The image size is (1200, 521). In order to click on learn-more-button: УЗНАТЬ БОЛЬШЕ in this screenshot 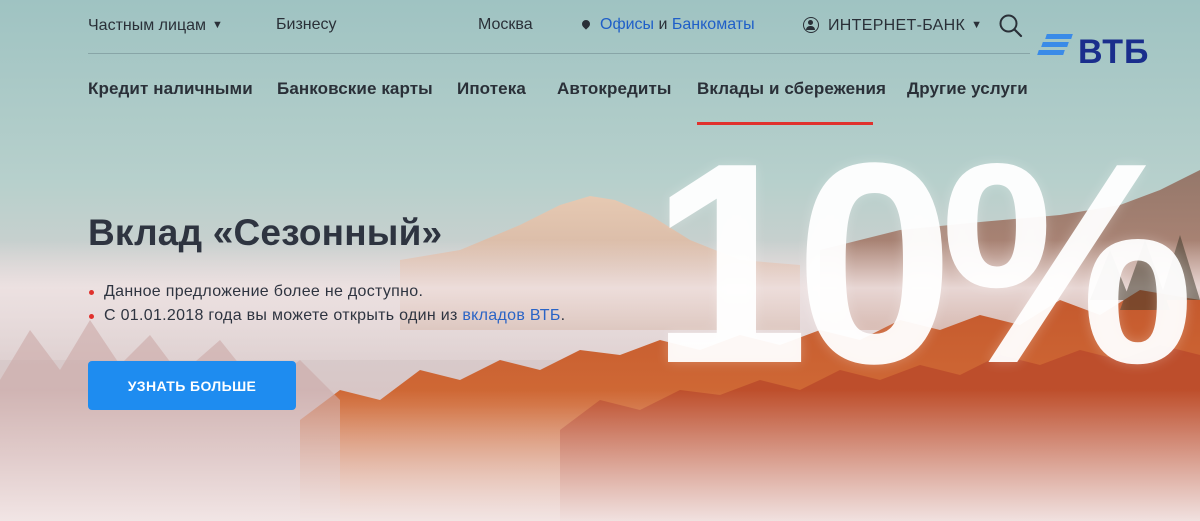, I will do `click(192, 385)`.